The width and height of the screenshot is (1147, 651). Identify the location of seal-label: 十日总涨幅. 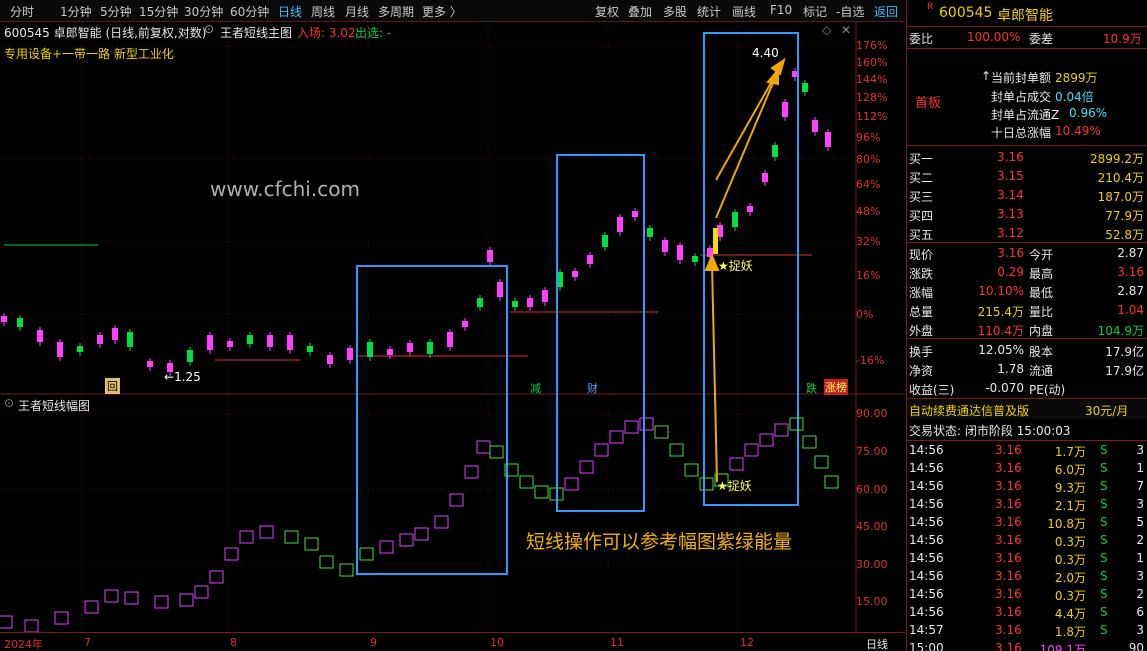
(1021, 133).